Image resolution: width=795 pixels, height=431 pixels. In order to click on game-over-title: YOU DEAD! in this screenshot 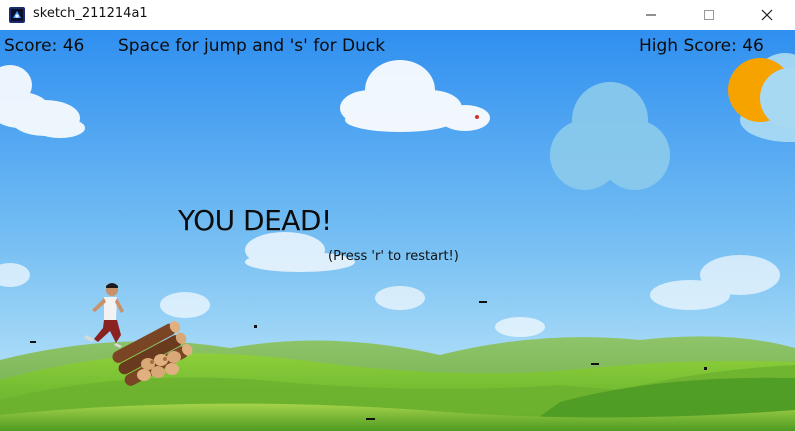, I will do `click(255, 220)`.